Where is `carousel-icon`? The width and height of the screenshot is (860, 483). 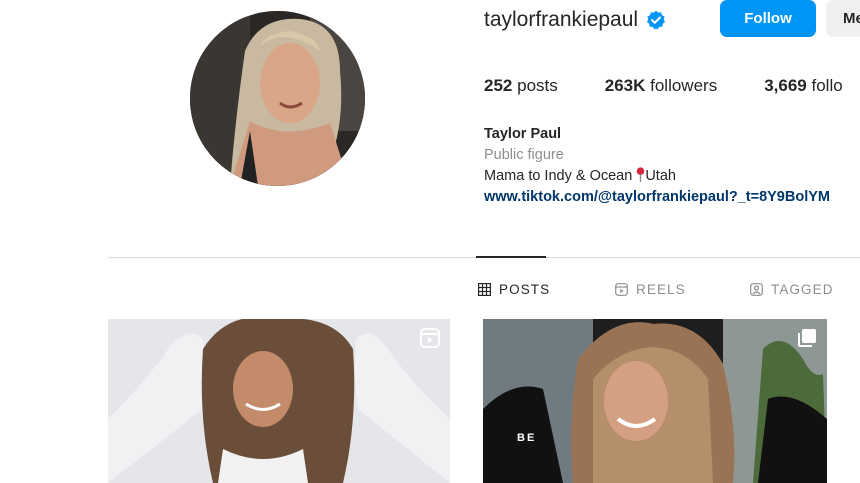 carousel-icon is located at coordinates (807, 340).